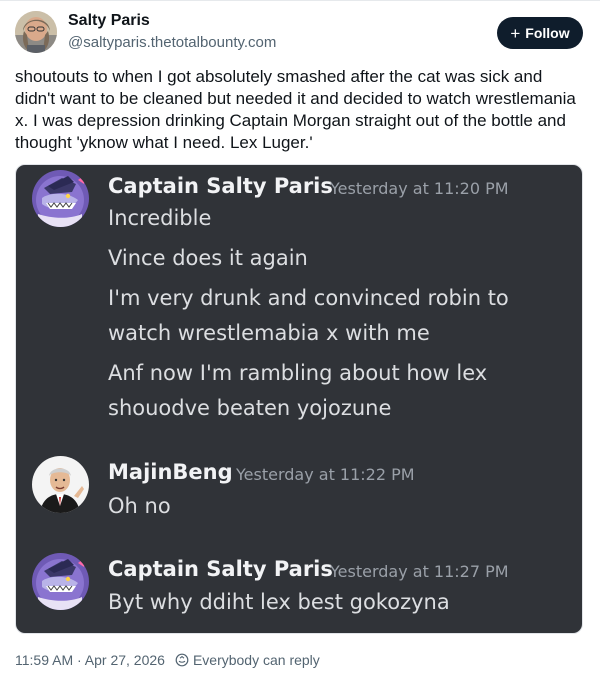  I want to click on follow-button: + Follow, so click(540, 33).